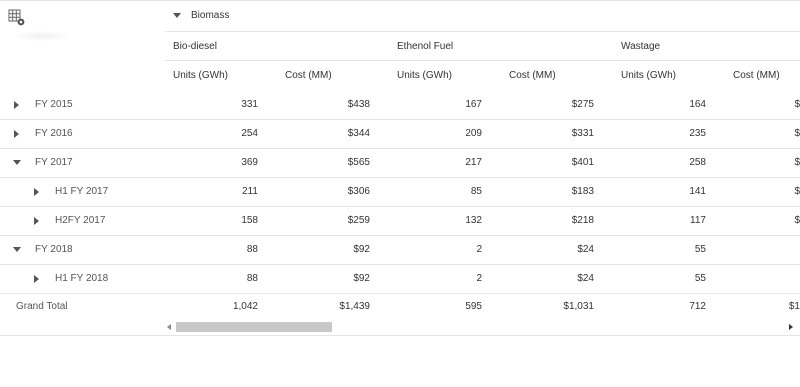 This screenshot has width=800, height=387. I want to click on value-cell: 85, so click(476, 191).